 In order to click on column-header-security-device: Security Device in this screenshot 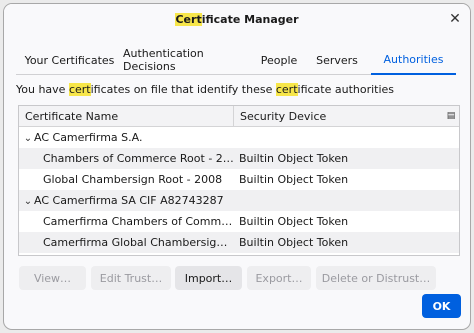, I will do `click(338, 116)`.